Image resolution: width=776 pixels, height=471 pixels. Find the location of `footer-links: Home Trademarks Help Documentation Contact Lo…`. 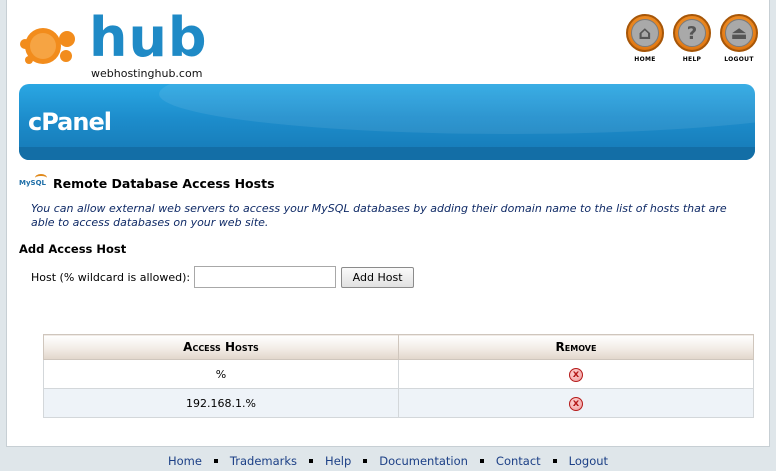

footer-links: Home Trademarks Help Documentation Contact Lo… is located at coordinates (388, 461).